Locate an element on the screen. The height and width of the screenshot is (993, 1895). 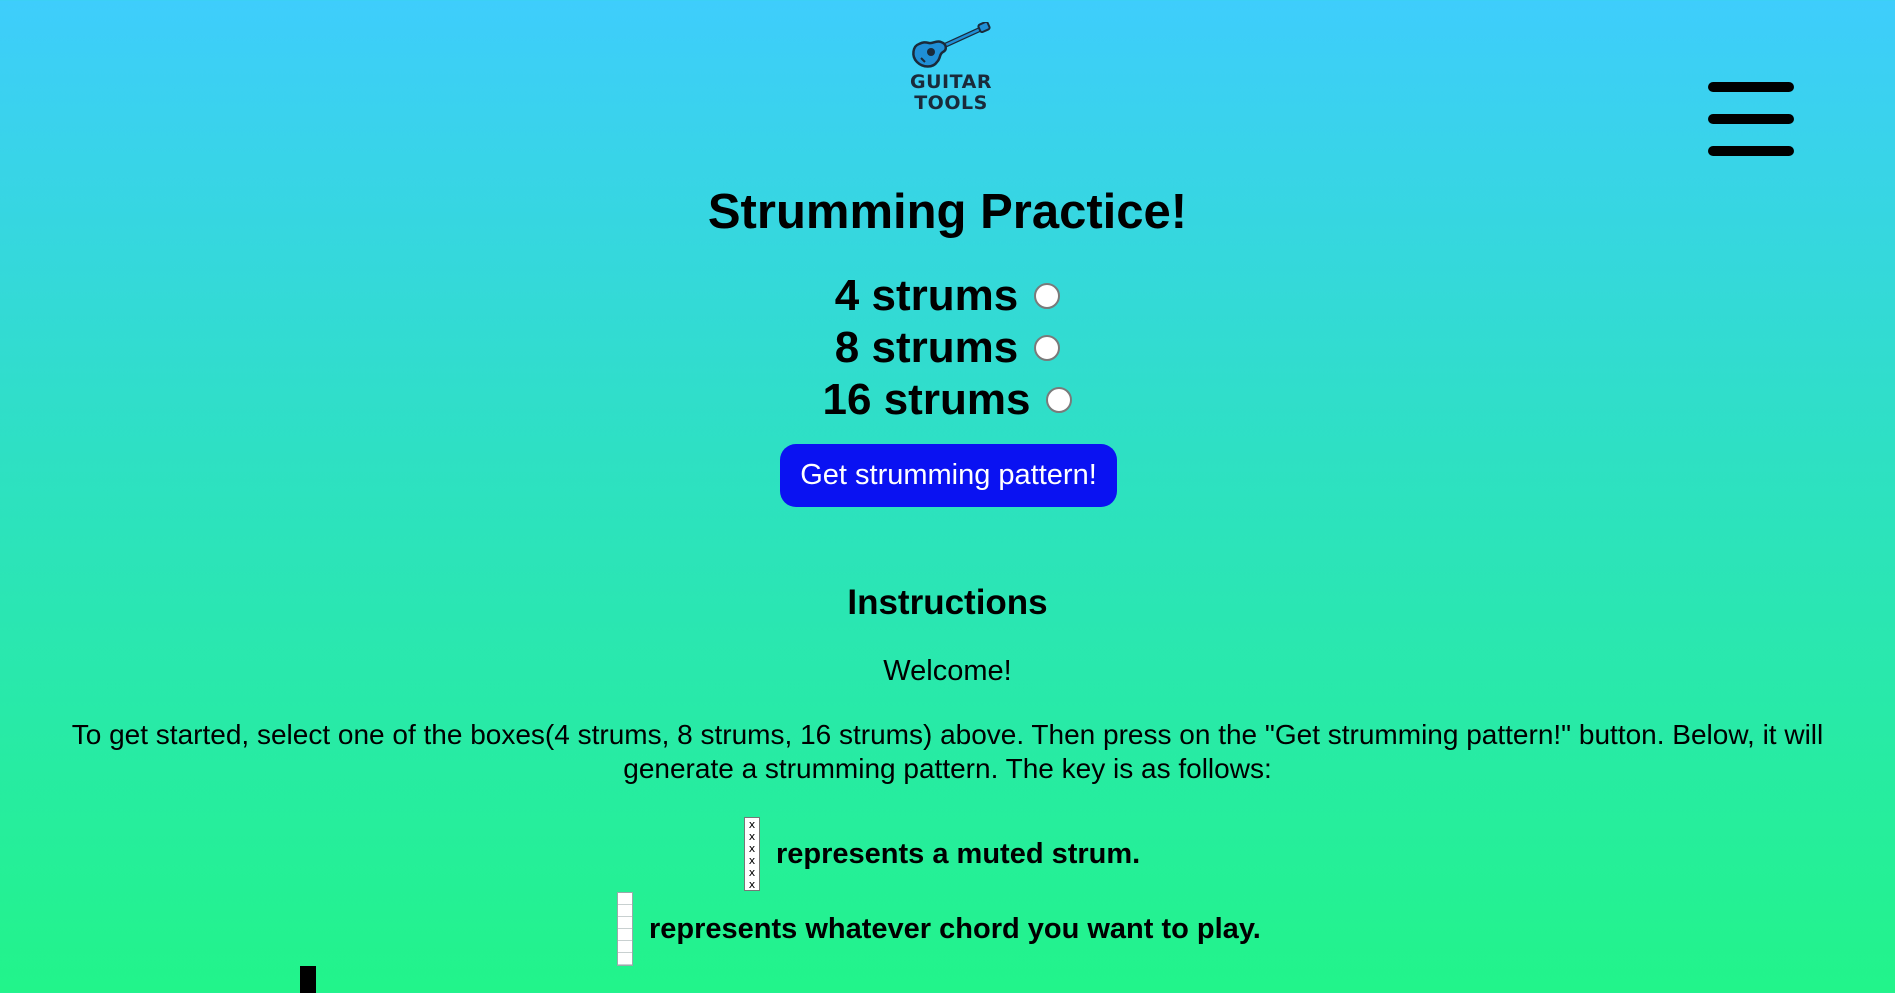
guitar-icon is located at coordinates (951, 45).